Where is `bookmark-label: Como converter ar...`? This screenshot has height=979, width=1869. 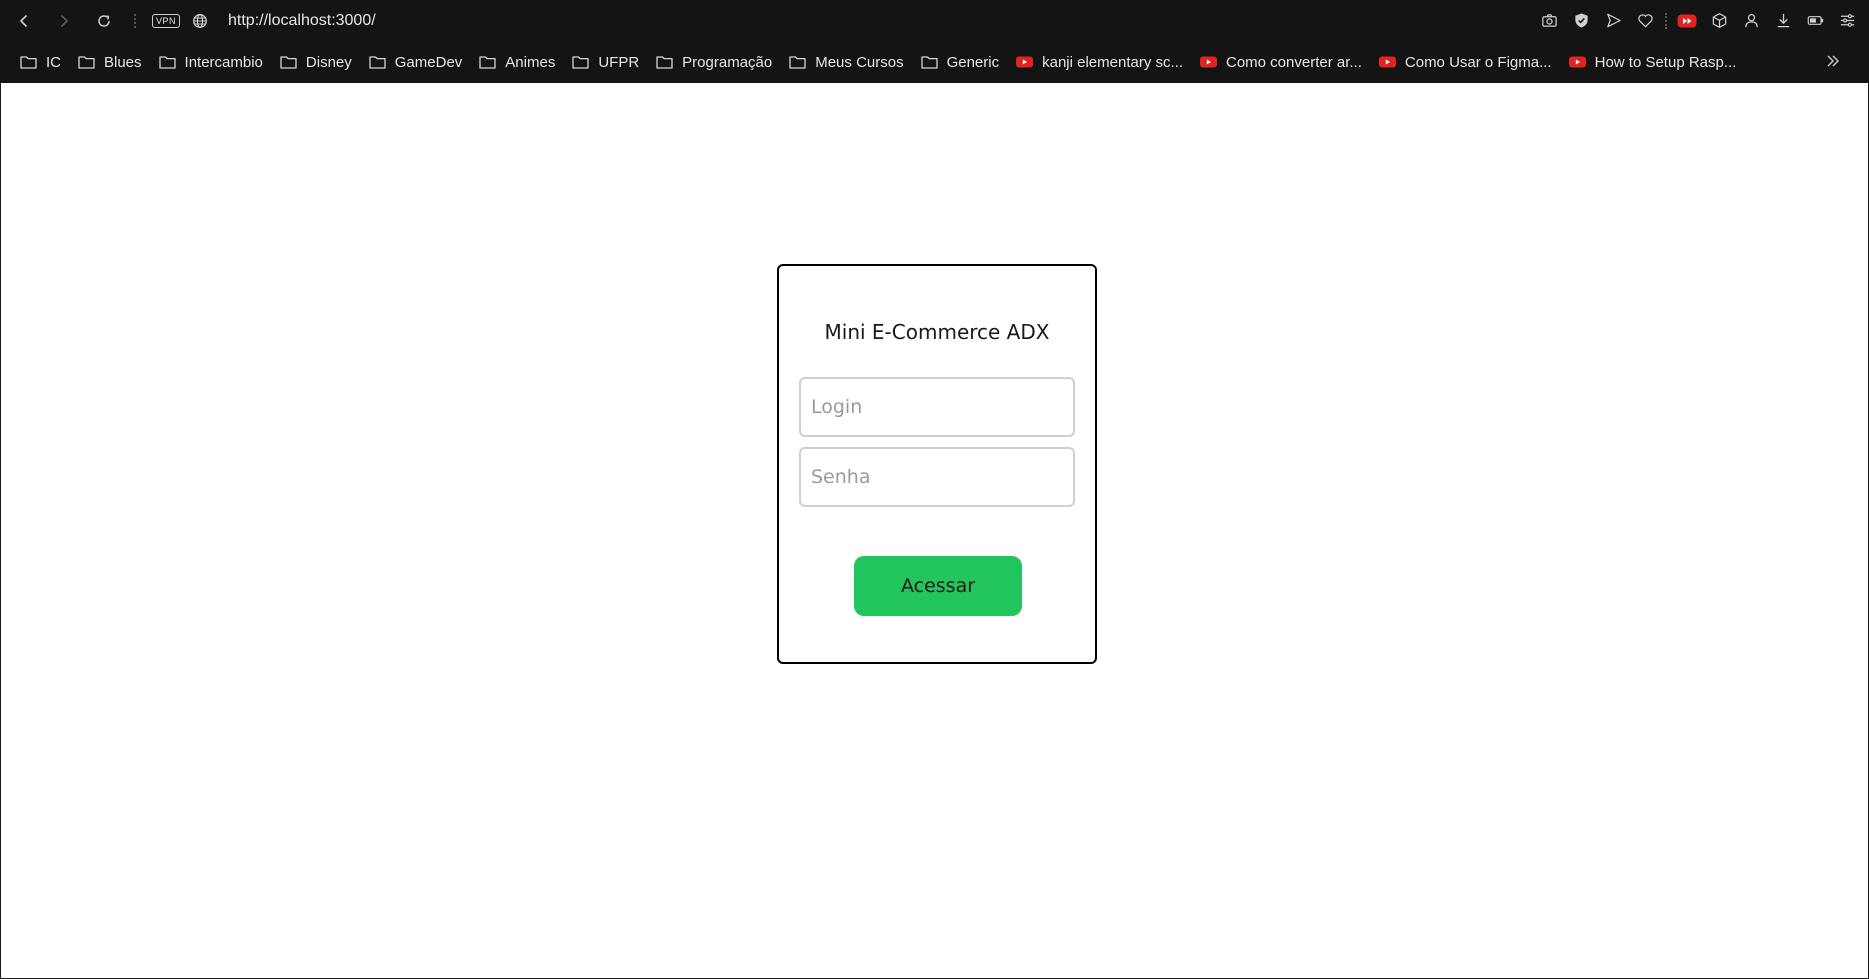
bookmark-label: Como converter ar... is located at coordinates (1294, 62).